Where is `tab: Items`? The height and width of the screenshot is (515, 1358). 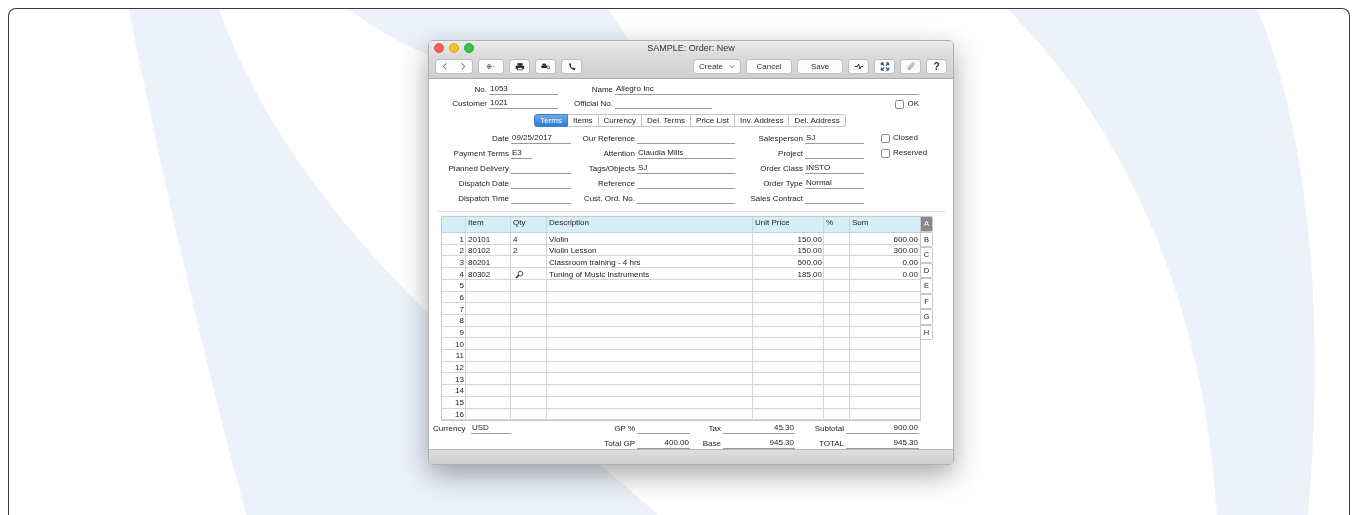
tab: Items is located at coordinates (583, 121).